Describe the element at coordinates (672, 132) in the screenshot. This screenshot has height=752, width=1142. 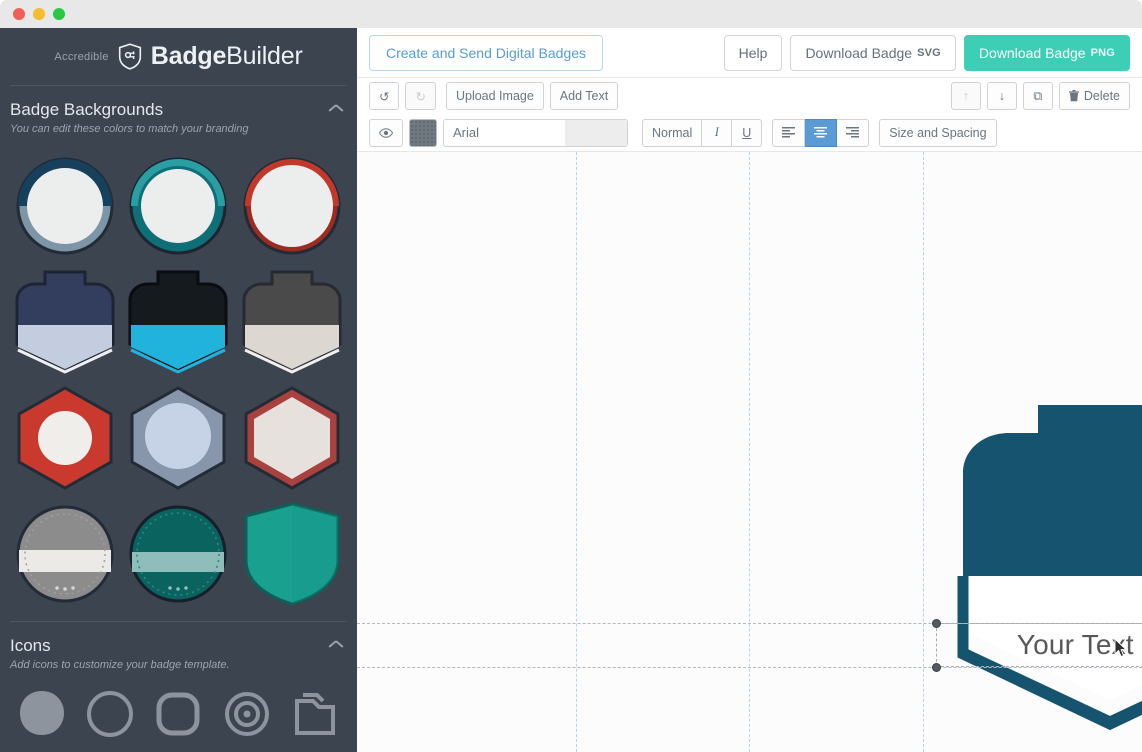
I see `font-weight-select: Normal` at that location.